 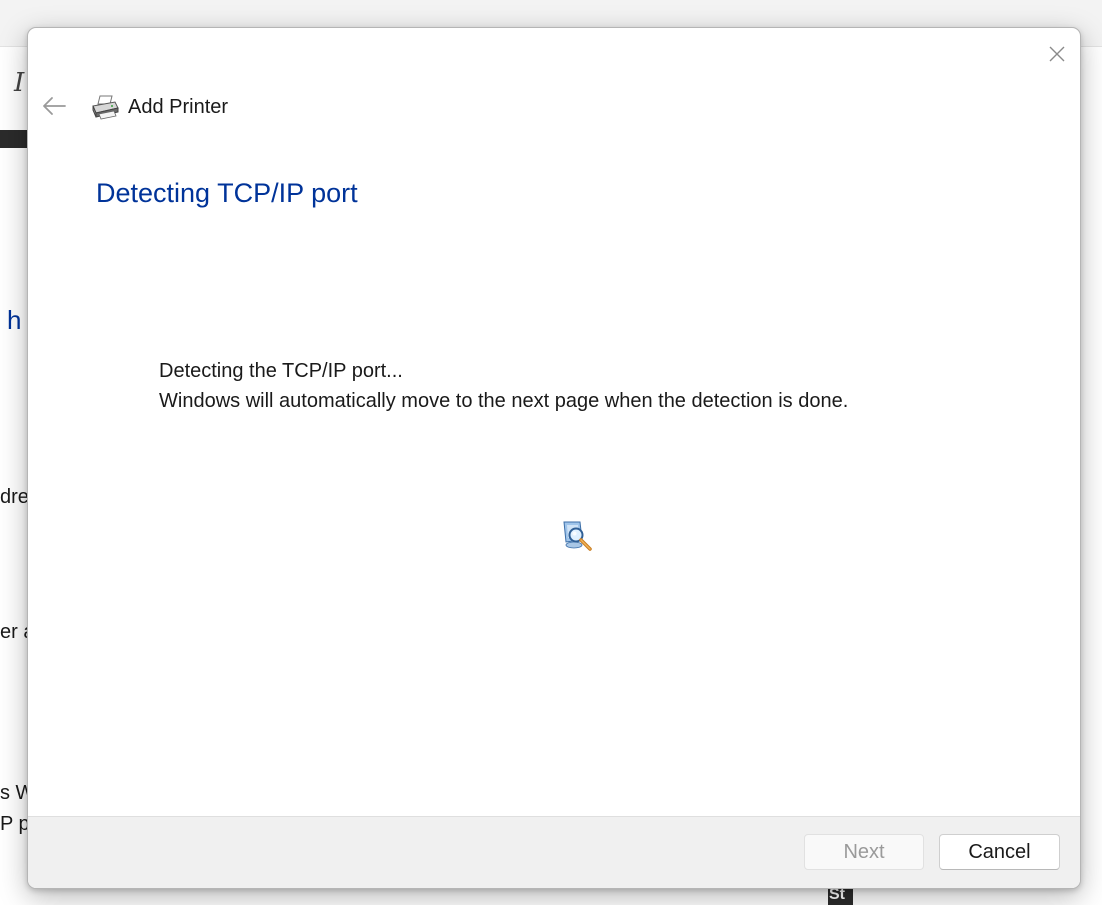 What do you see at coordinates (864, 852) in the screenshot?
I see `next-button: Next` at bounding box center [864, 852].